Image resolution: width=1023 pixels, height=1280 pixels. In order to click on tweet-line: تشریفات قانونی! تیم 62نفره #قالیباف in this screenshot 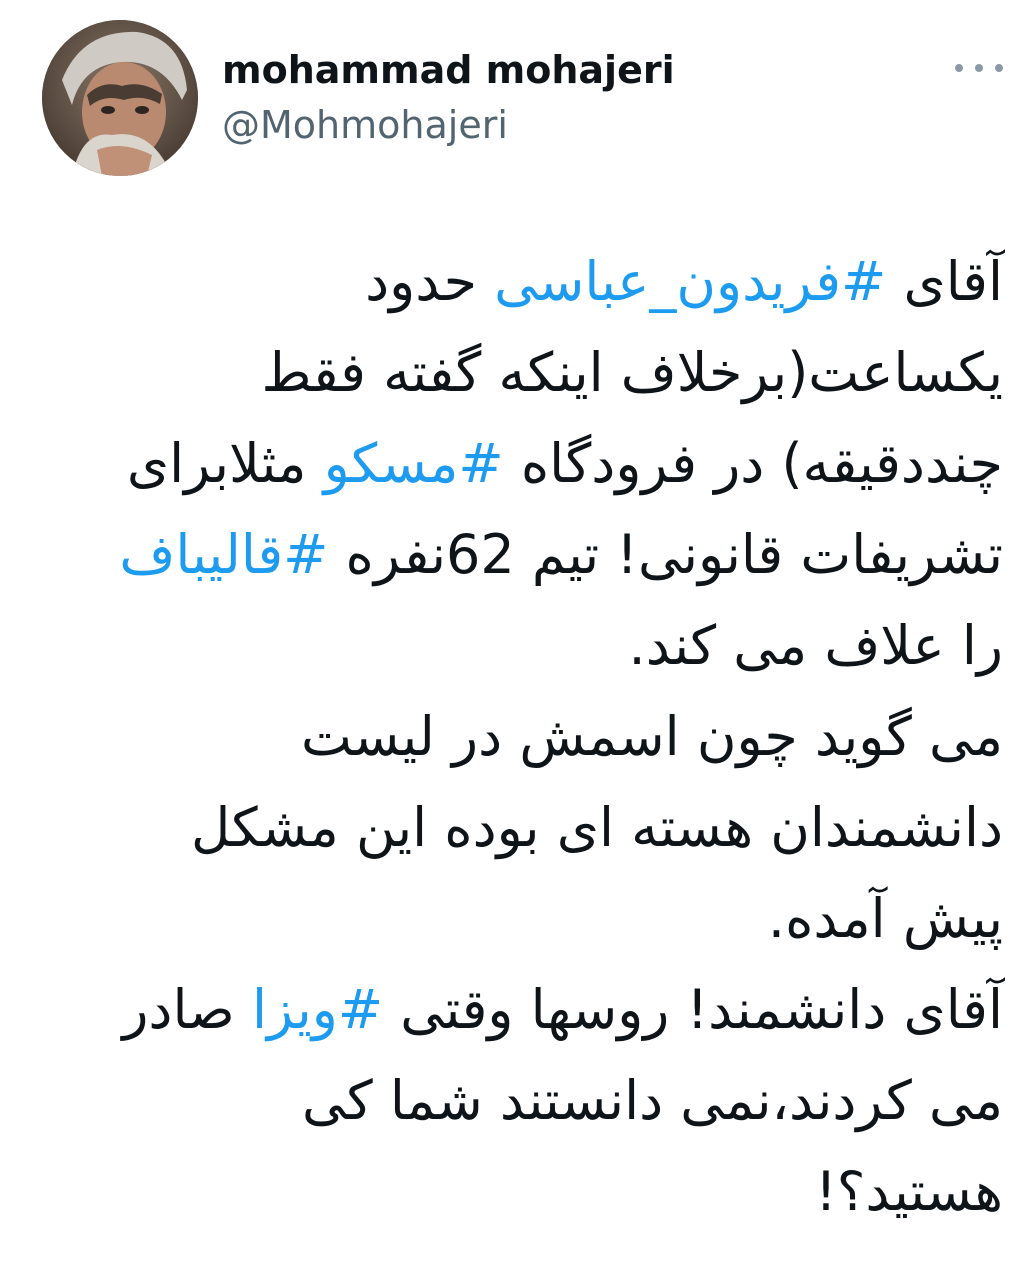, I will do `click(523, 554)`.